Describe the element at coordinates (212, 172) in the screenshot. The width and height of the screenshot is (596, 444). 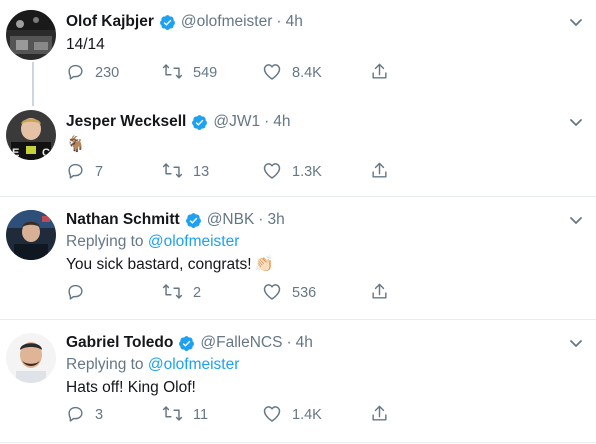
I see `retweet-button: 13` at that location.